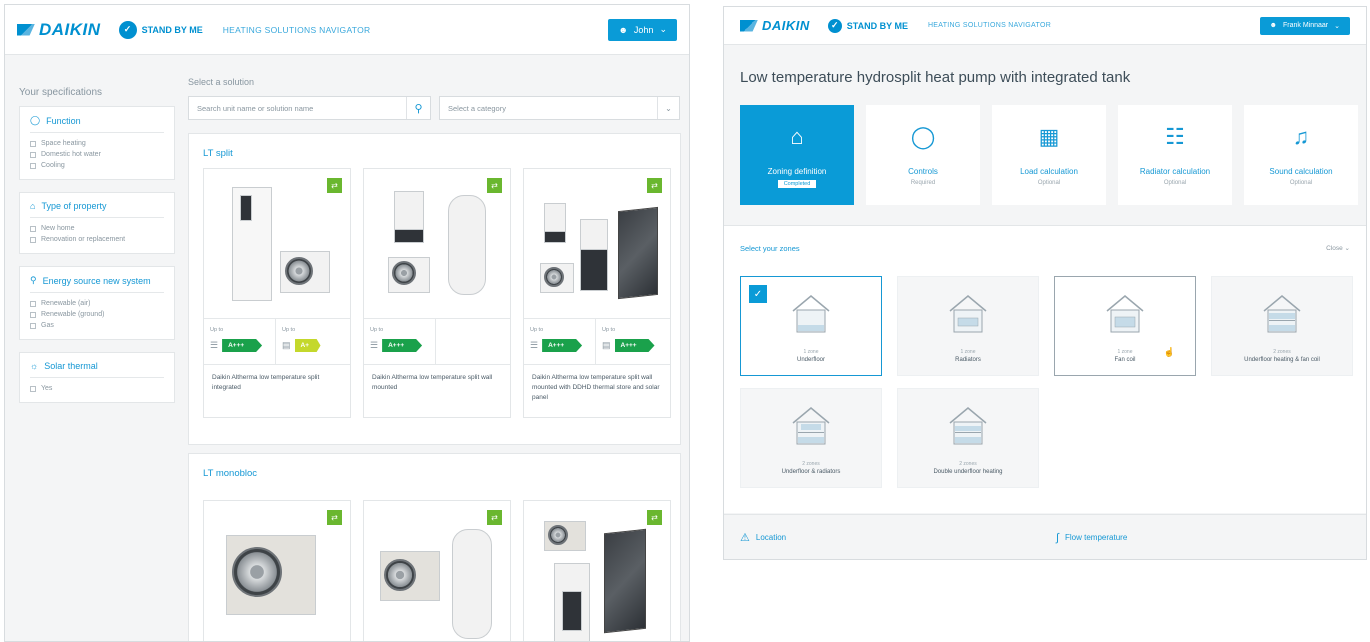 This screenshot has height=642, width=1370. I want to click on filter-header: ☼ Solar thermal, so click(97, 369).